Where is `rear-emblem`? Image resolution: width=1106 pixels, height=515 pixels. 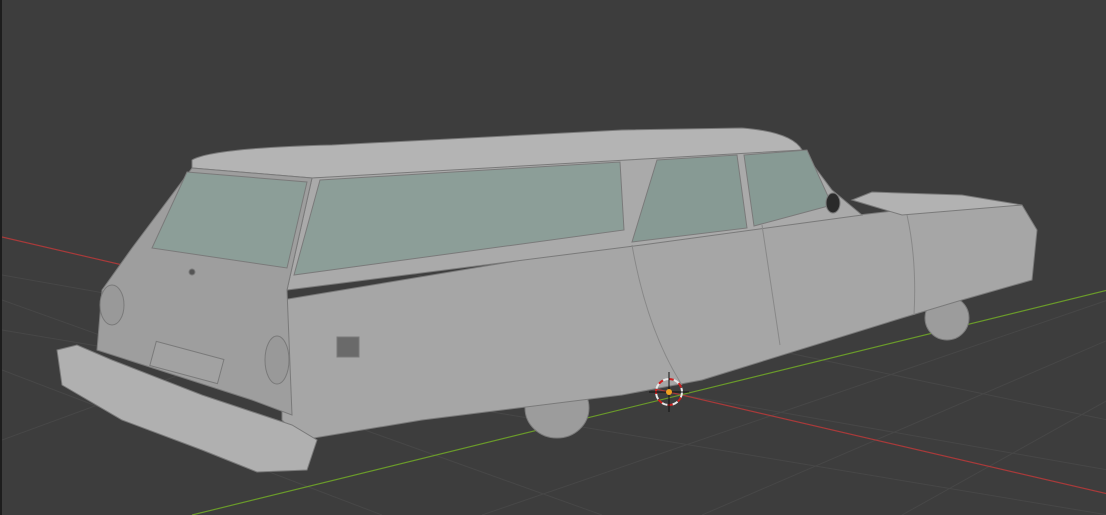
rear-emblem is located at coordinates (192, 272).